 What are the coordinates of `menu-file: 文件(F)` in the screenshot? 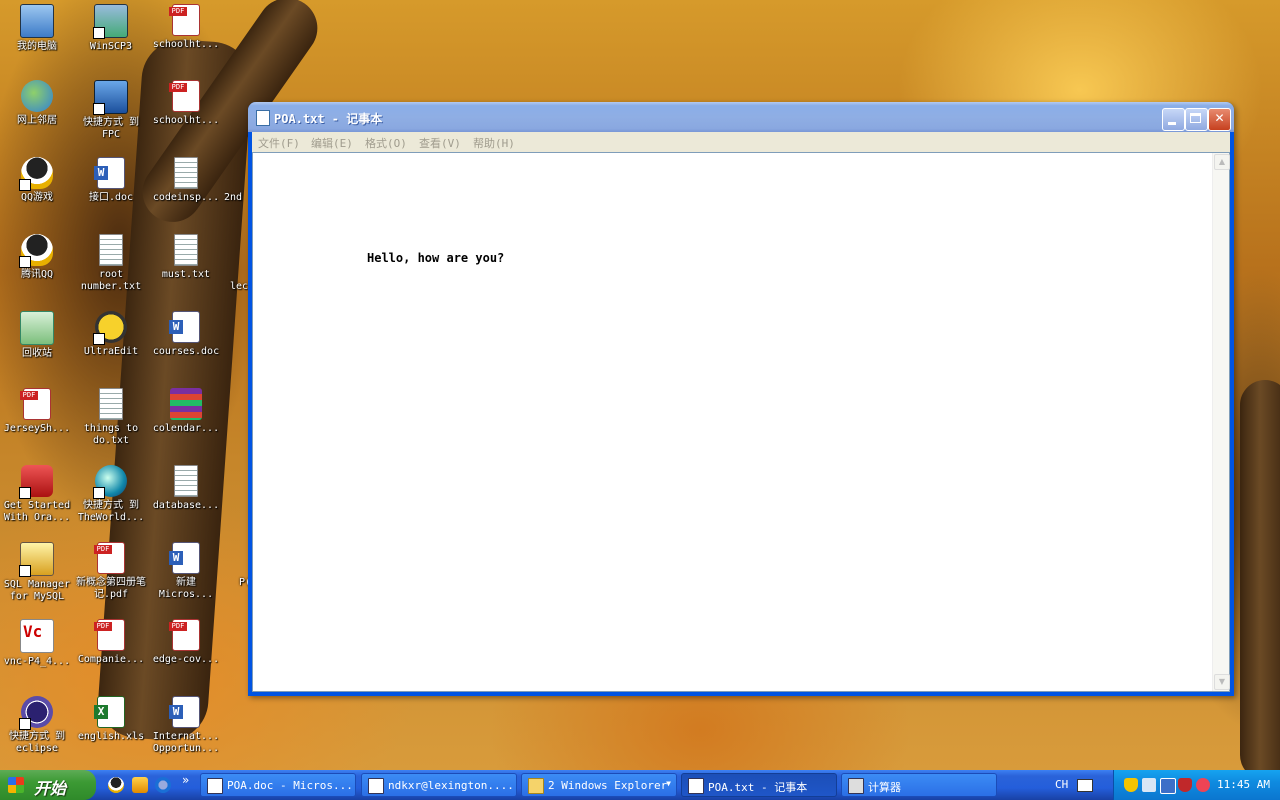 It's located at (279, 143).